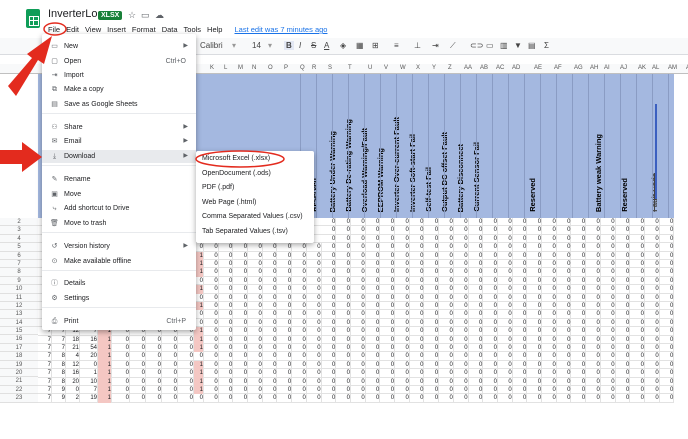 Image resolution: width=688 pixels, height=439 pixels. Describe the element at coordinates (30, 66) in the screenshot. I see `red-arrow-top-icon` at that location.